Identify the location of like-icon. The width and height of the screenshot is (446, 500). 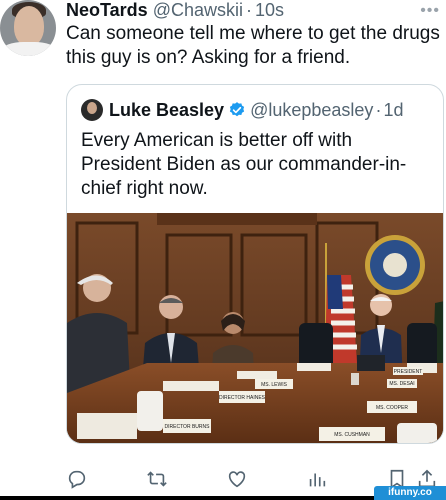
(238, 480).